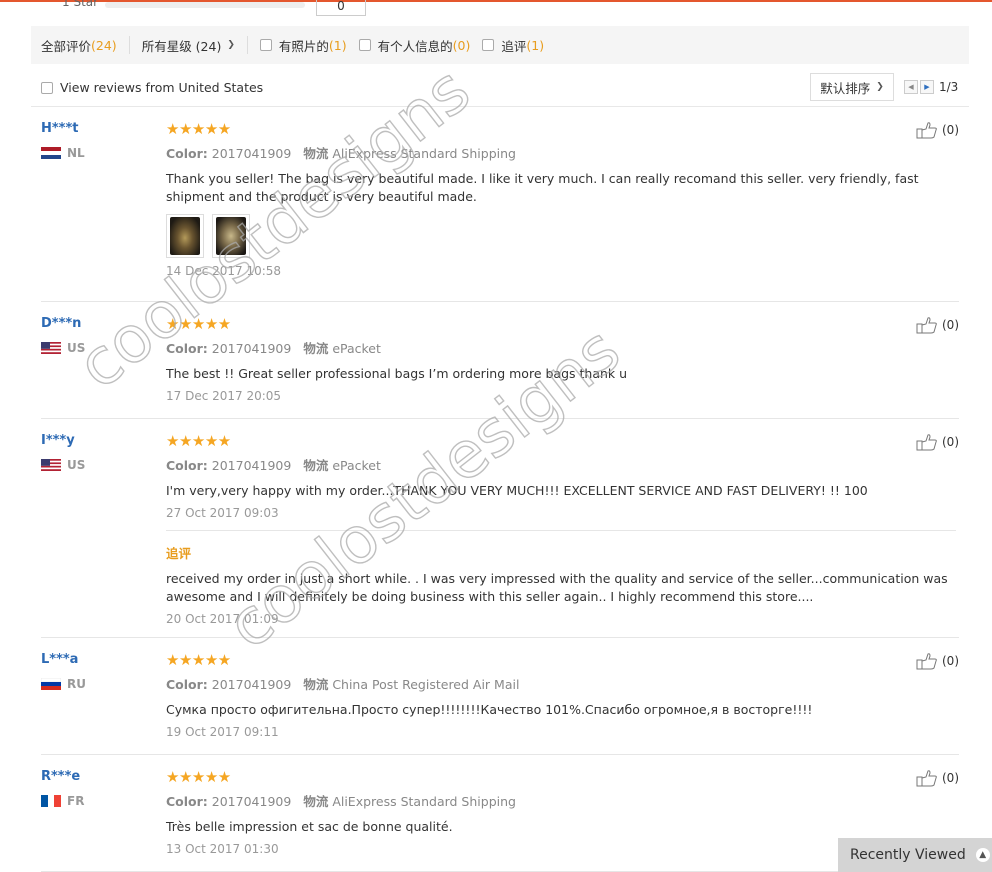 The width and height of the screenshot is (992, 872). What do you see at coordinates (76, 153) in the screenshot?
I see `country-code: NL` at bounding box center [76, 153].